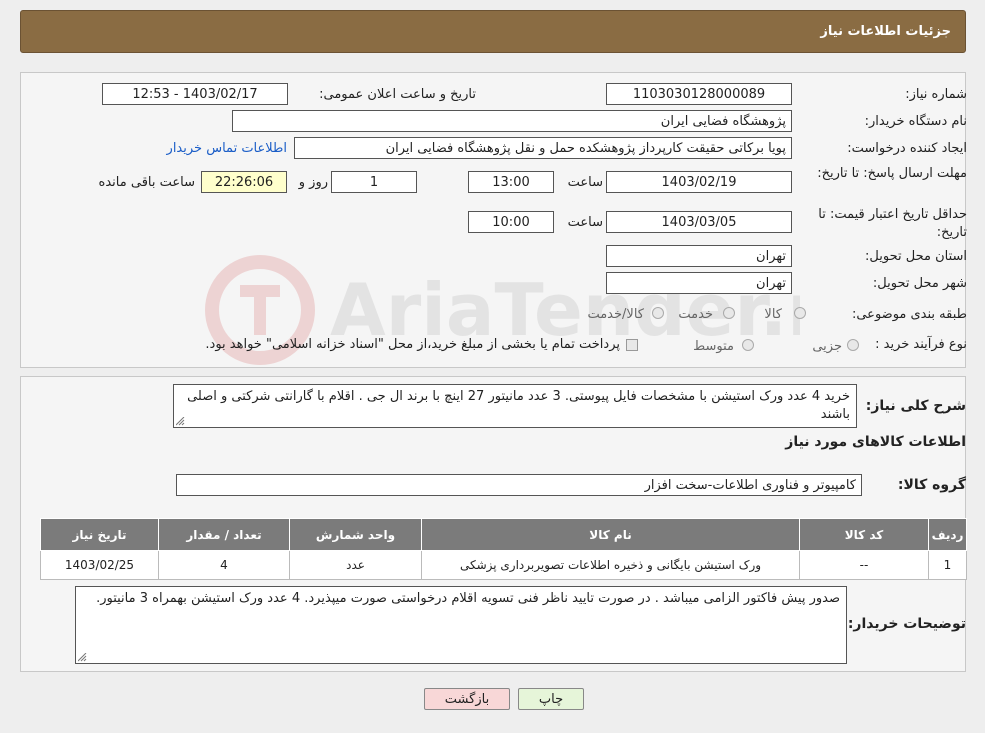 This screenshot has width=985, height=733. I want to click on goods-group-field: کامپیوتر و فناوری اطلاعات-سخت افزار, so click(519, 485).